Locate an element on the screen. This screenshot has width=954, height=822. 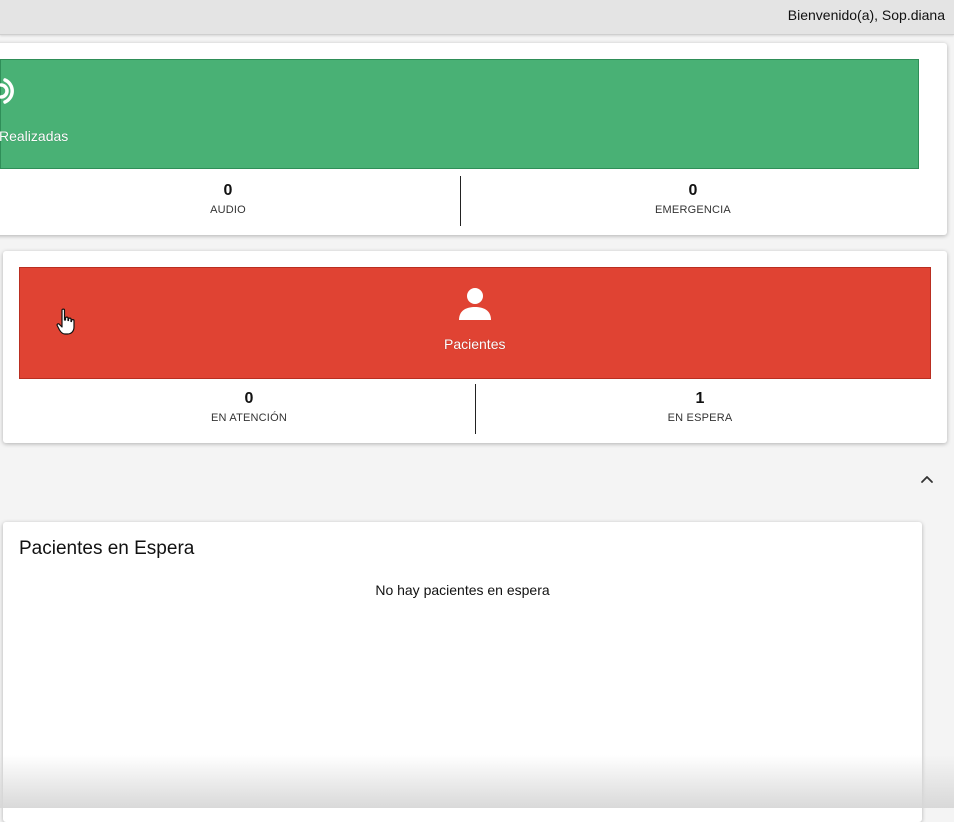
person-icon is located at coordinates (475, 306).